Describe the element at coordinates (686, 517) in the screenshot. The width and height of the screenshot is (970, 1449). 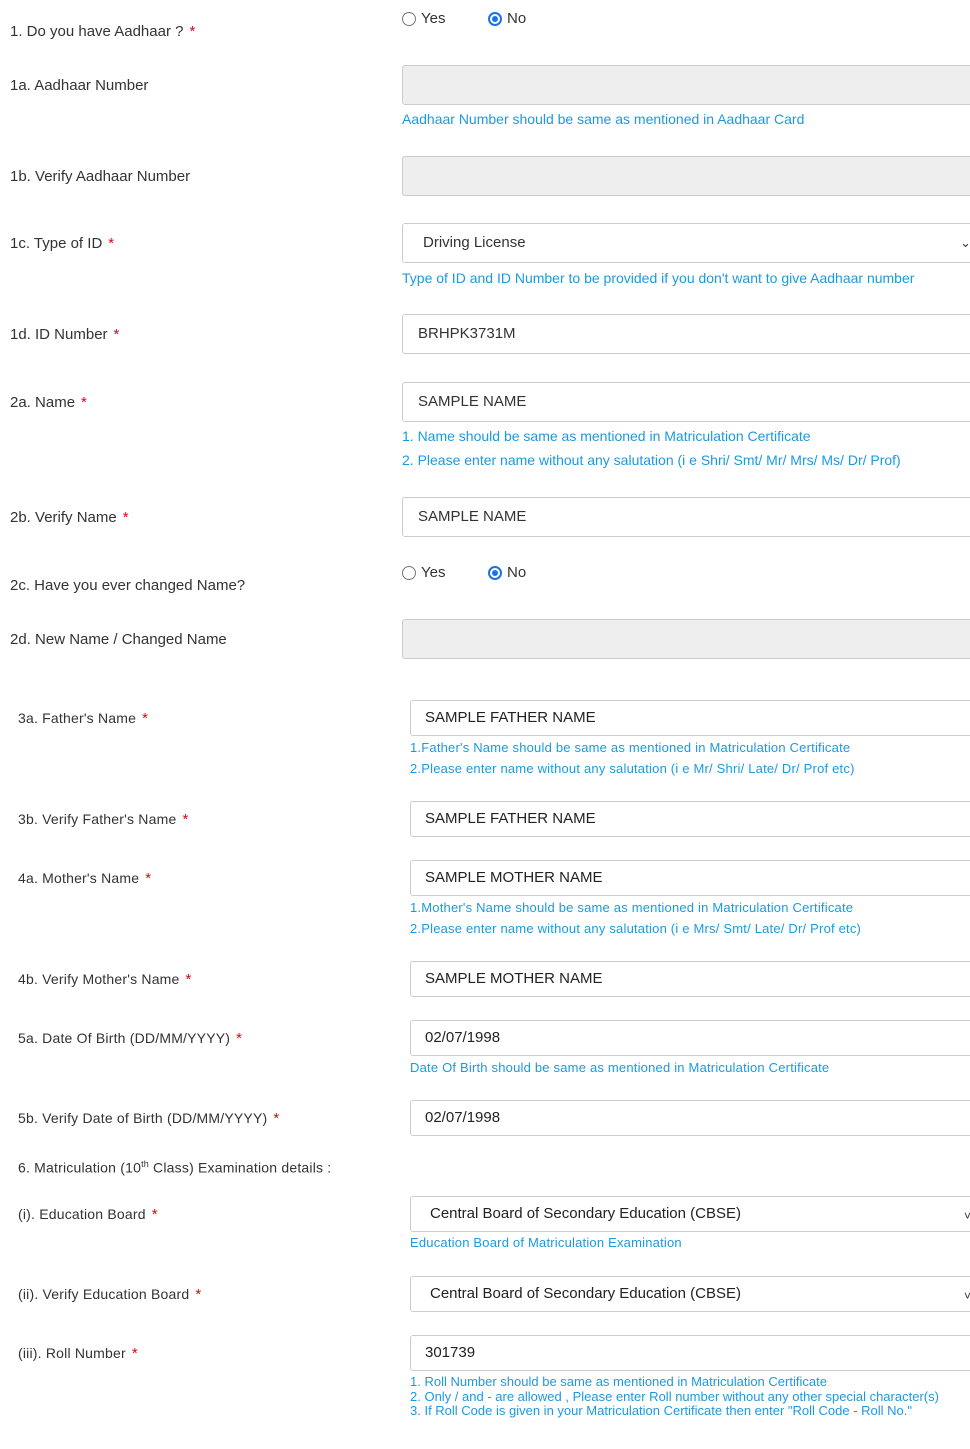
I see `verify-name-input: SAMPLE NAME` at that location.